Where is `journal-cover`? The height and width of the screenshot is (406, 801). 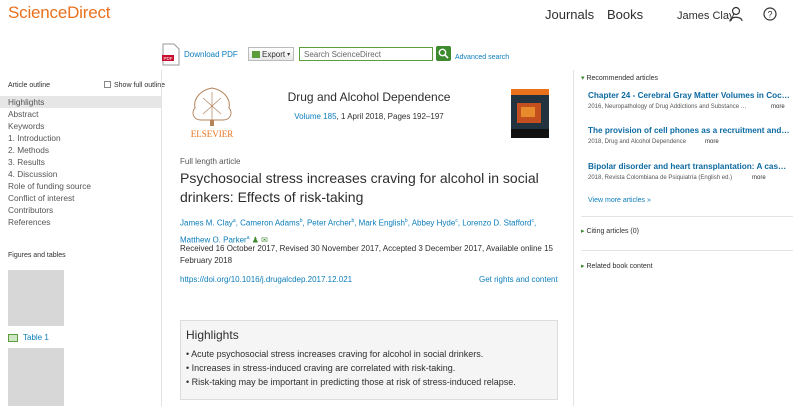 journal-cover is located at coordinates (530, 113).